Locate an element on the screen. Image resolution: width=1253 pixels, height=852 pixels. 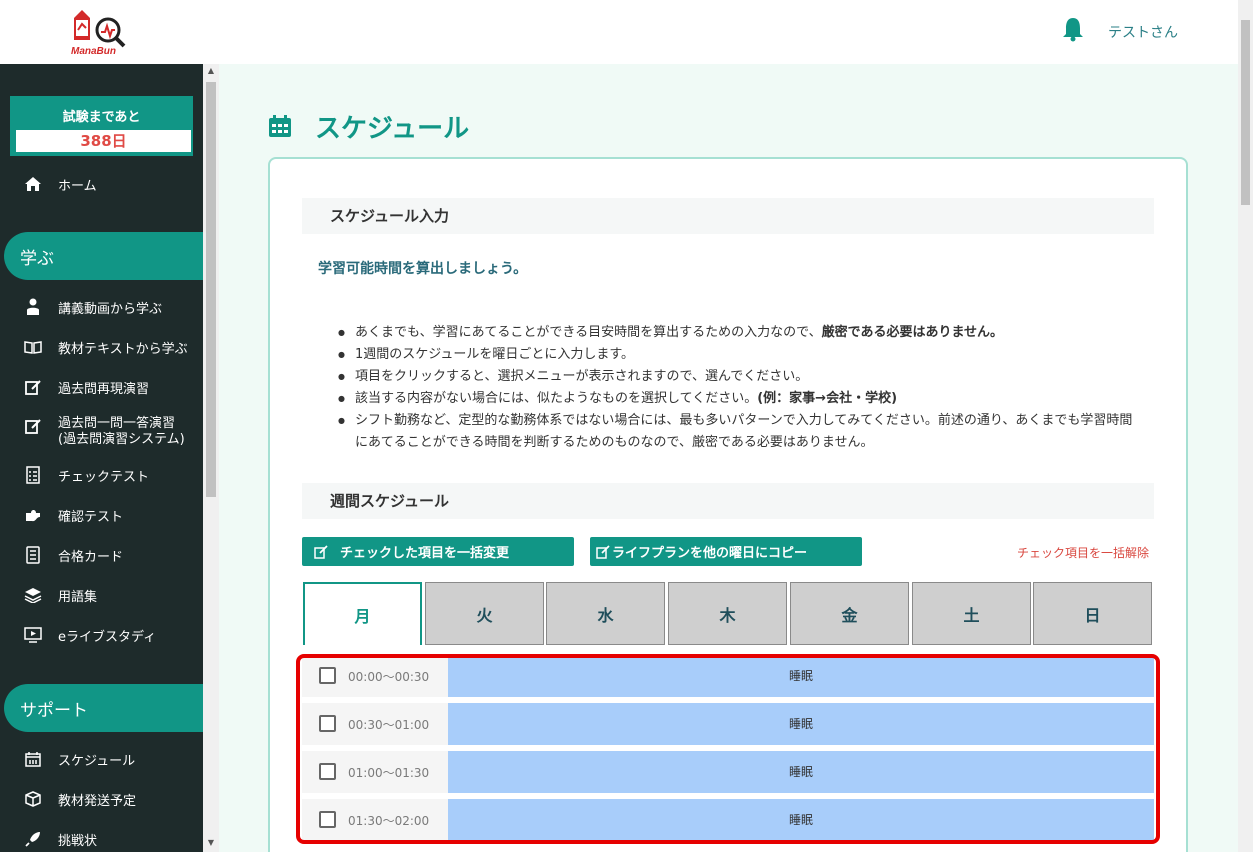
tab-monday: 月 is located at coordinates (362, 613).